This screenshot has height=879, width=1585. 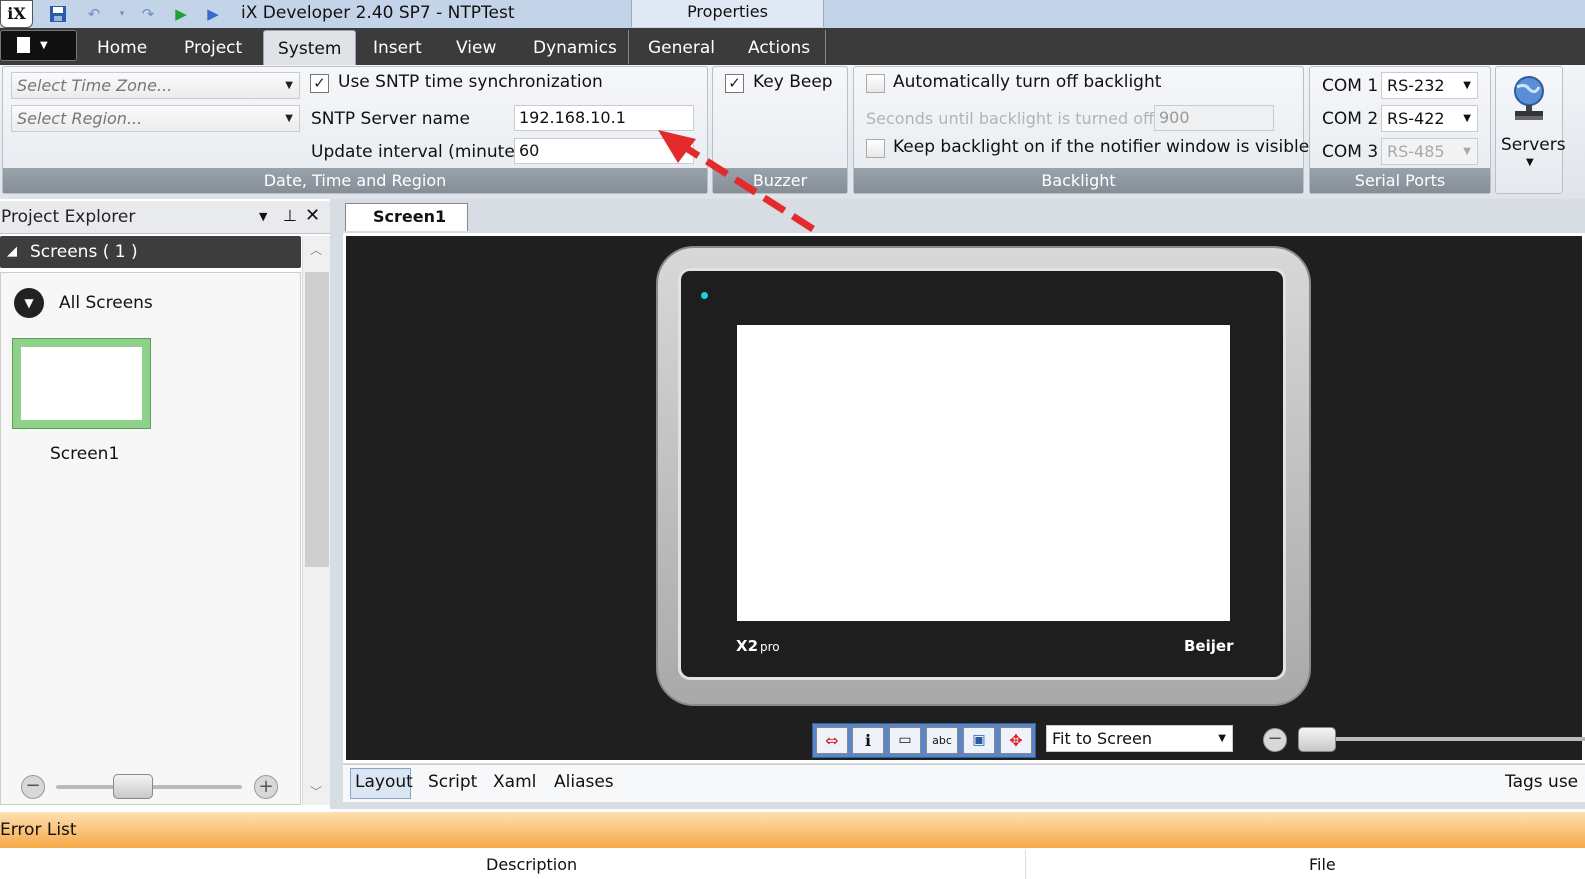 I want to click on save-icon, so click(x=58, y=14).